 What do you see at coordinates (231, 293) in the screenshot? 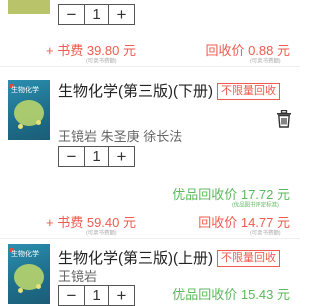
I see `premium-recycle-price: 优品回收价 15.43 元` at bounding box center [231, 293].